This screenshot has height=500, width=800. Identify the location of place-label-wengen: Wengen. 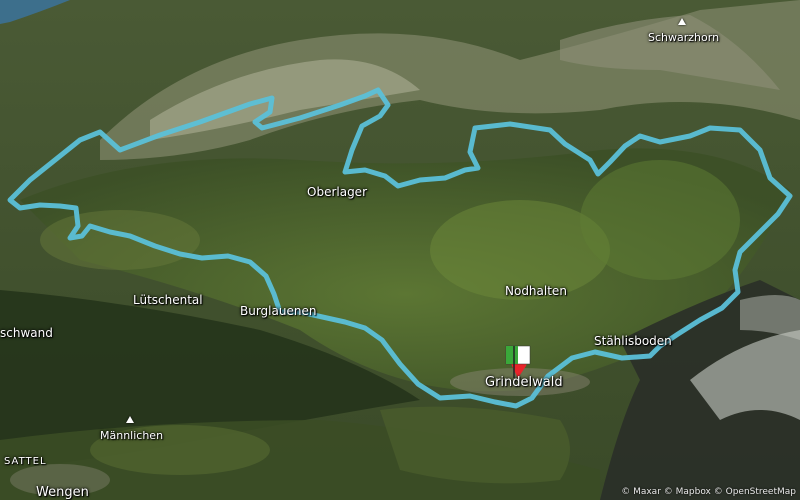
(62, 492).